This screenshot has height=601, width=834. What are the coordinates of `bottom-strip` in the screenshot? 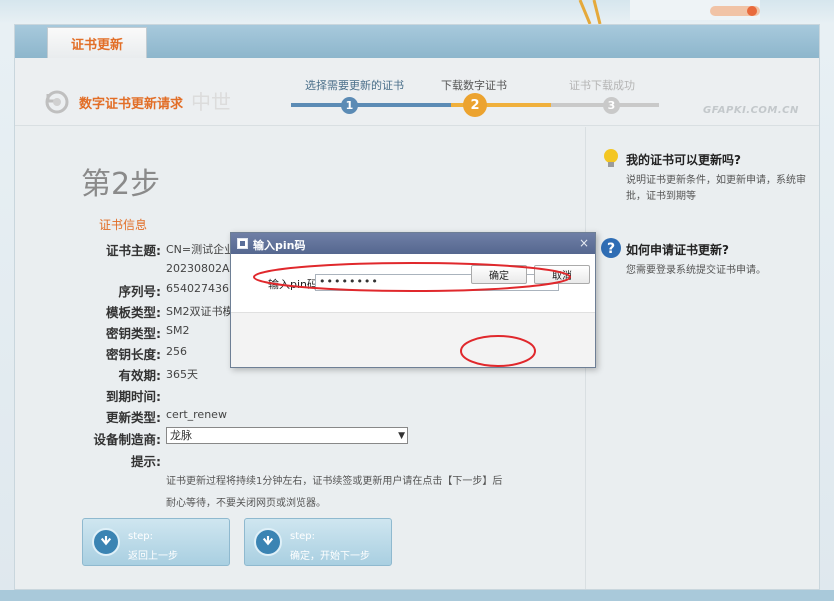 It's located at (417, 595).